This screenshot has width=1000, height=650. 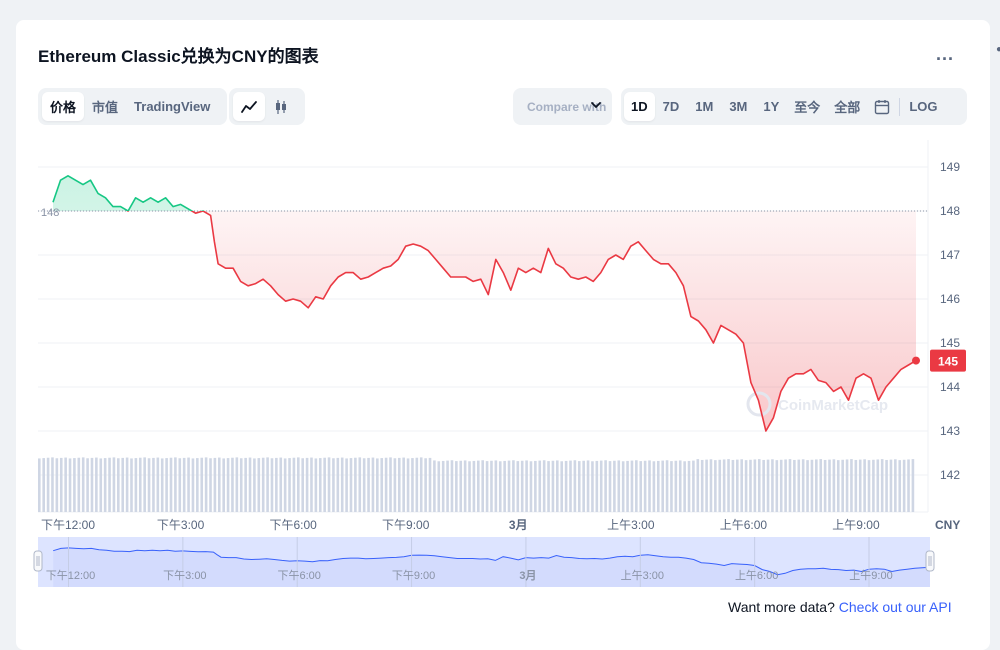 I want to click on calendar-icon, so click(x=882, y=106).